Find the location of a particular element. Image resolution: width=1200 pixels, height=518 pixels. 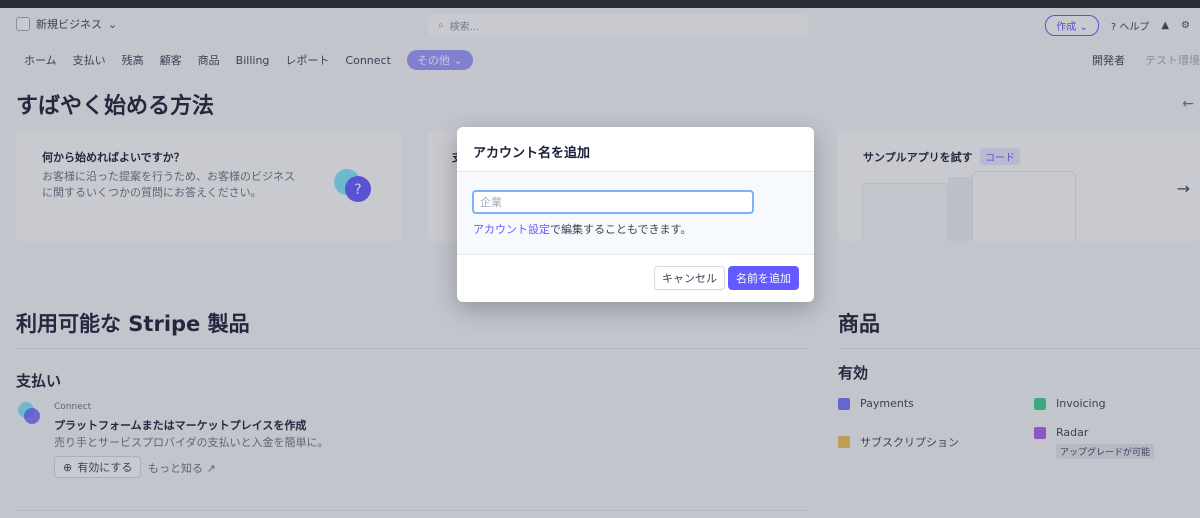

window-top-strip is located at coordinates (600, 4).